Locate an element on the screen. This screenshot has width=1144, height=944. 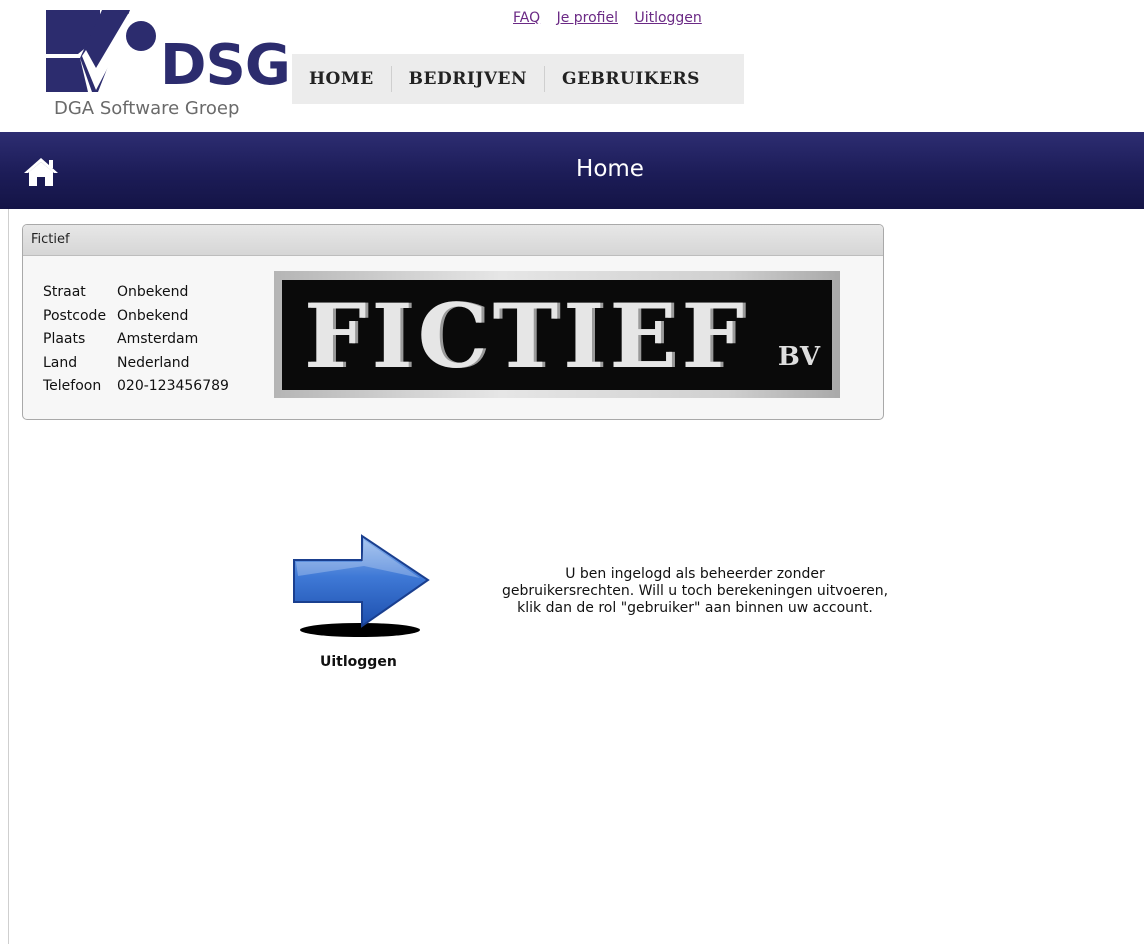
dsg-logo: DSG DGA Software Groep is located at coordinates (165, 63).